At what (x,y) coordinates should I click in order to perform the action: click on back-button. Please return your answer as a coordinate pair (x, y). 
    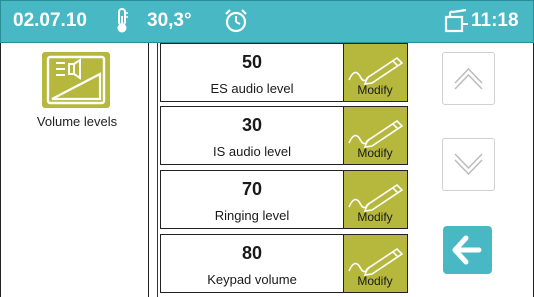
    Looking at the image, I should click on (467, 250).